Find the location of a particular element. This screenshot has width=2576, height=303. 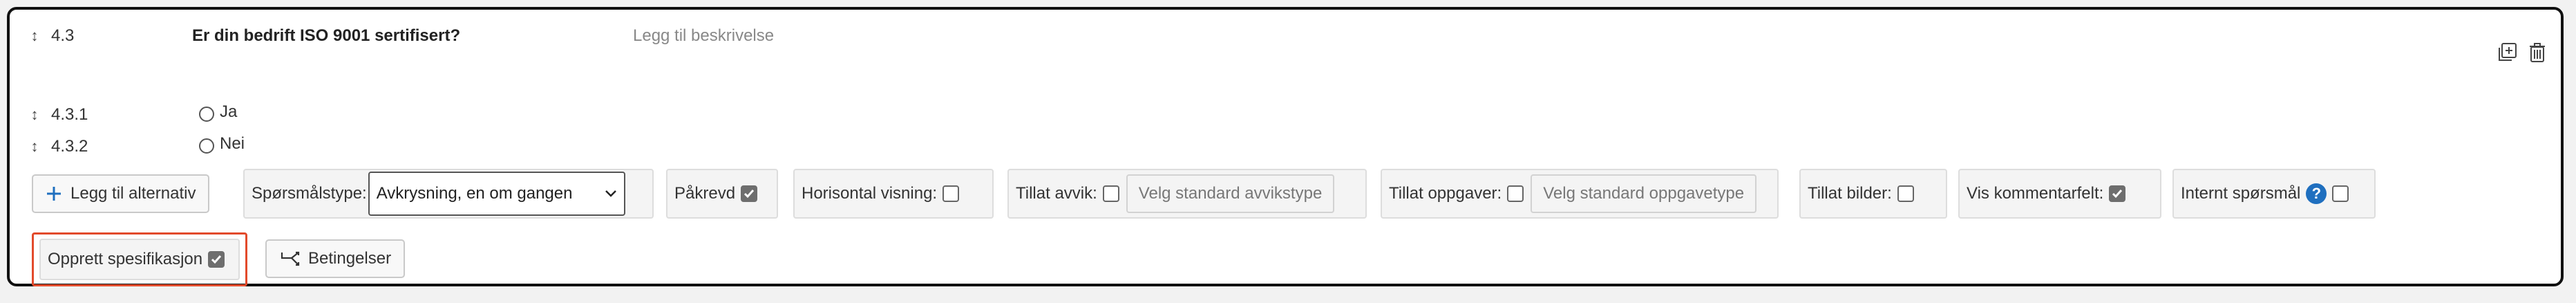

help-icon: ? is located at coordinates (2316, 193).